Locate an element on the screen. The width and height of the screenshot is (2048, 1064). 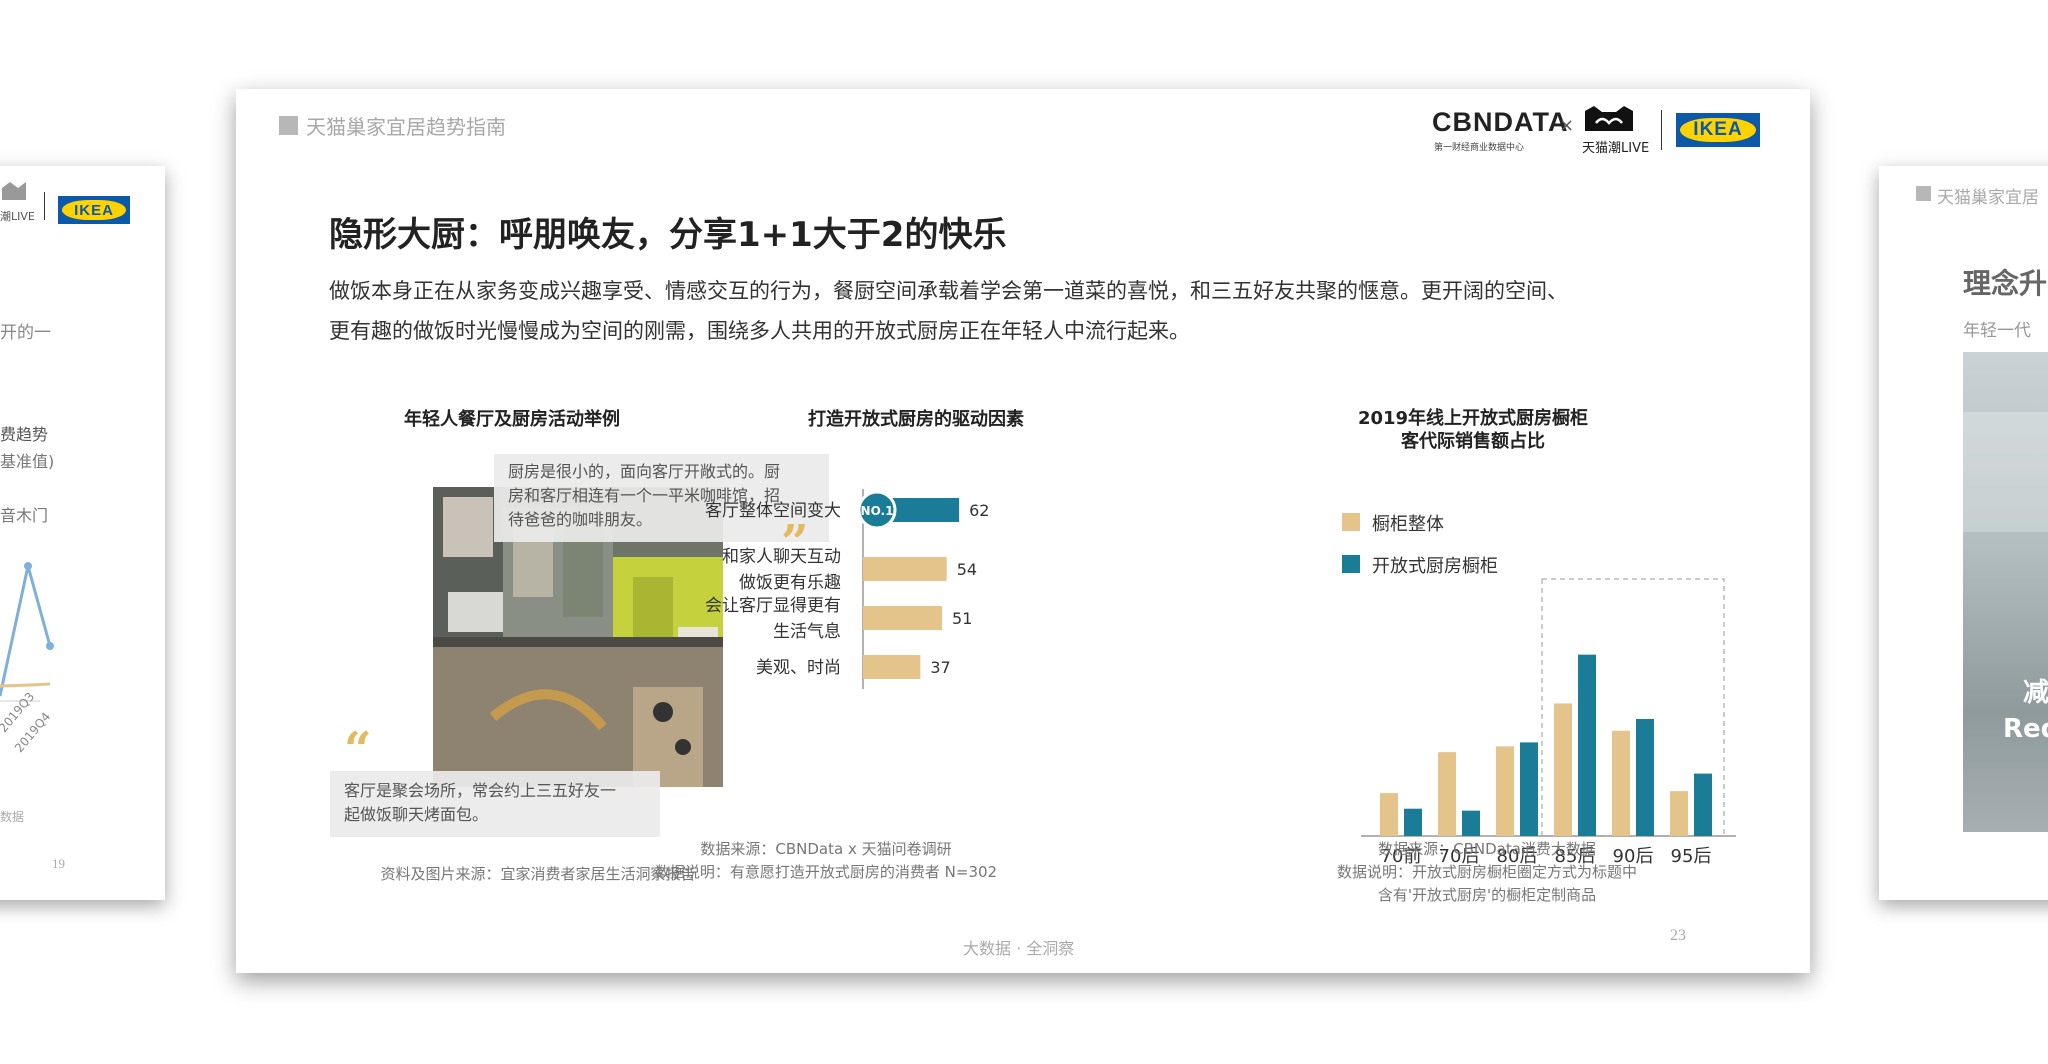
hbar-category-label: 美观、时尚 is located at coordinates (798, 668).